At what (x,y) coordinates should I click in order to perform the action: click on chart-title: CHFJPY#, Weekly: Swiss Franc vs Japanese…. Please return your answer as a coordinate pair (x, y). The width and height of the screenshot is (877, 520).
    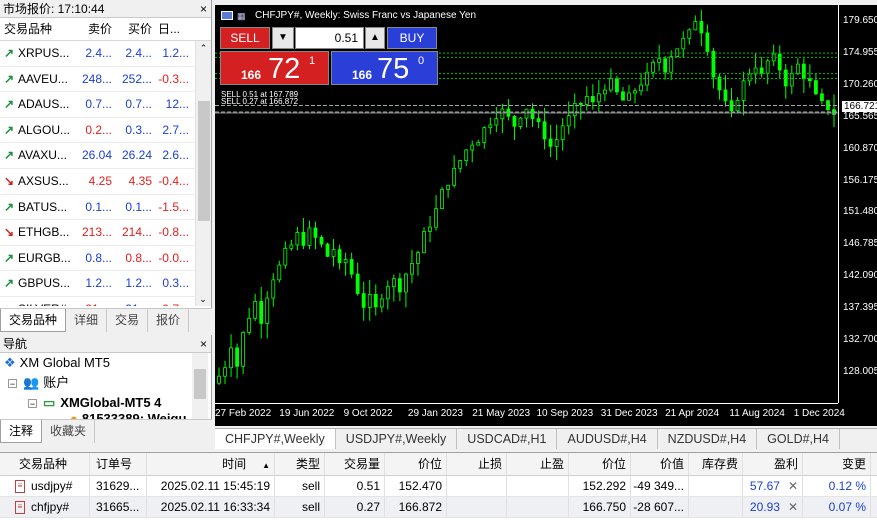
    Looking at the image, I should click on (366, 15).